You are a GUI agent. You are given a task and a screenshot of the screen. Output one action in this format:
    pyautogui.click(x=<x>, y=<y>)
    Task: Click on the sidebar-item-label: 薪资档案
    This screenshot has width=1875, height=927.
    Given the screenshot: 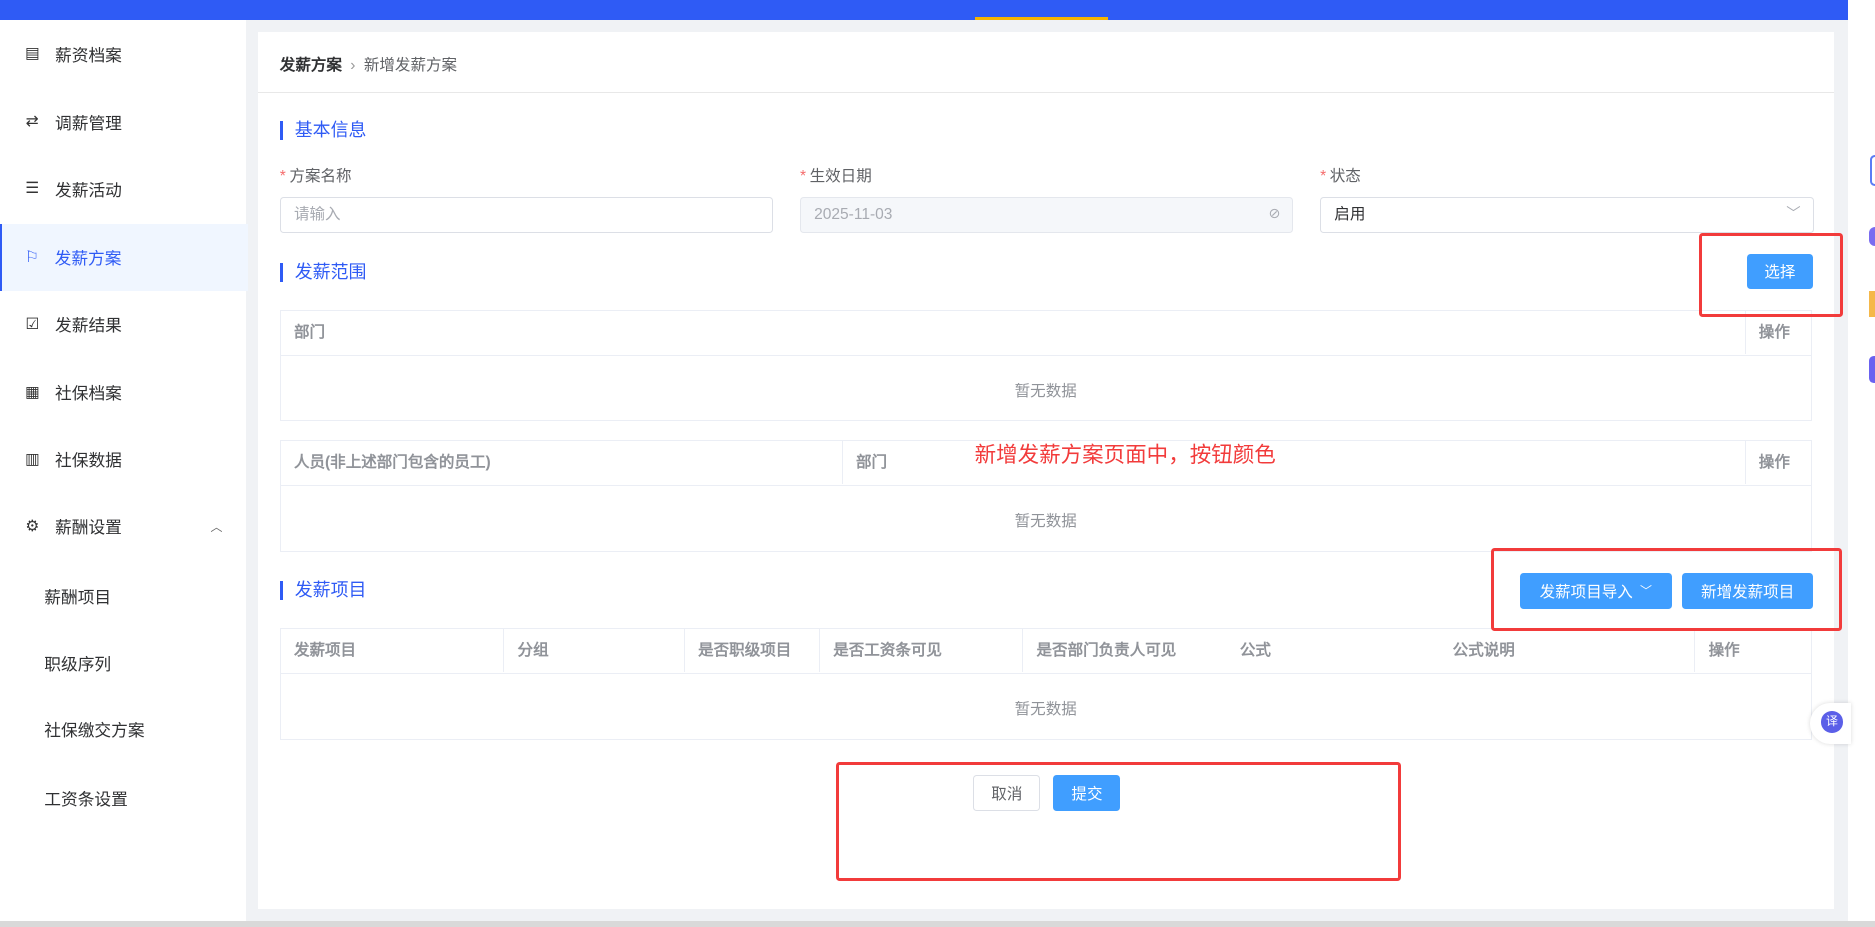 What is the action you would take?
    pyautogui.click(x=88, y=55)
    